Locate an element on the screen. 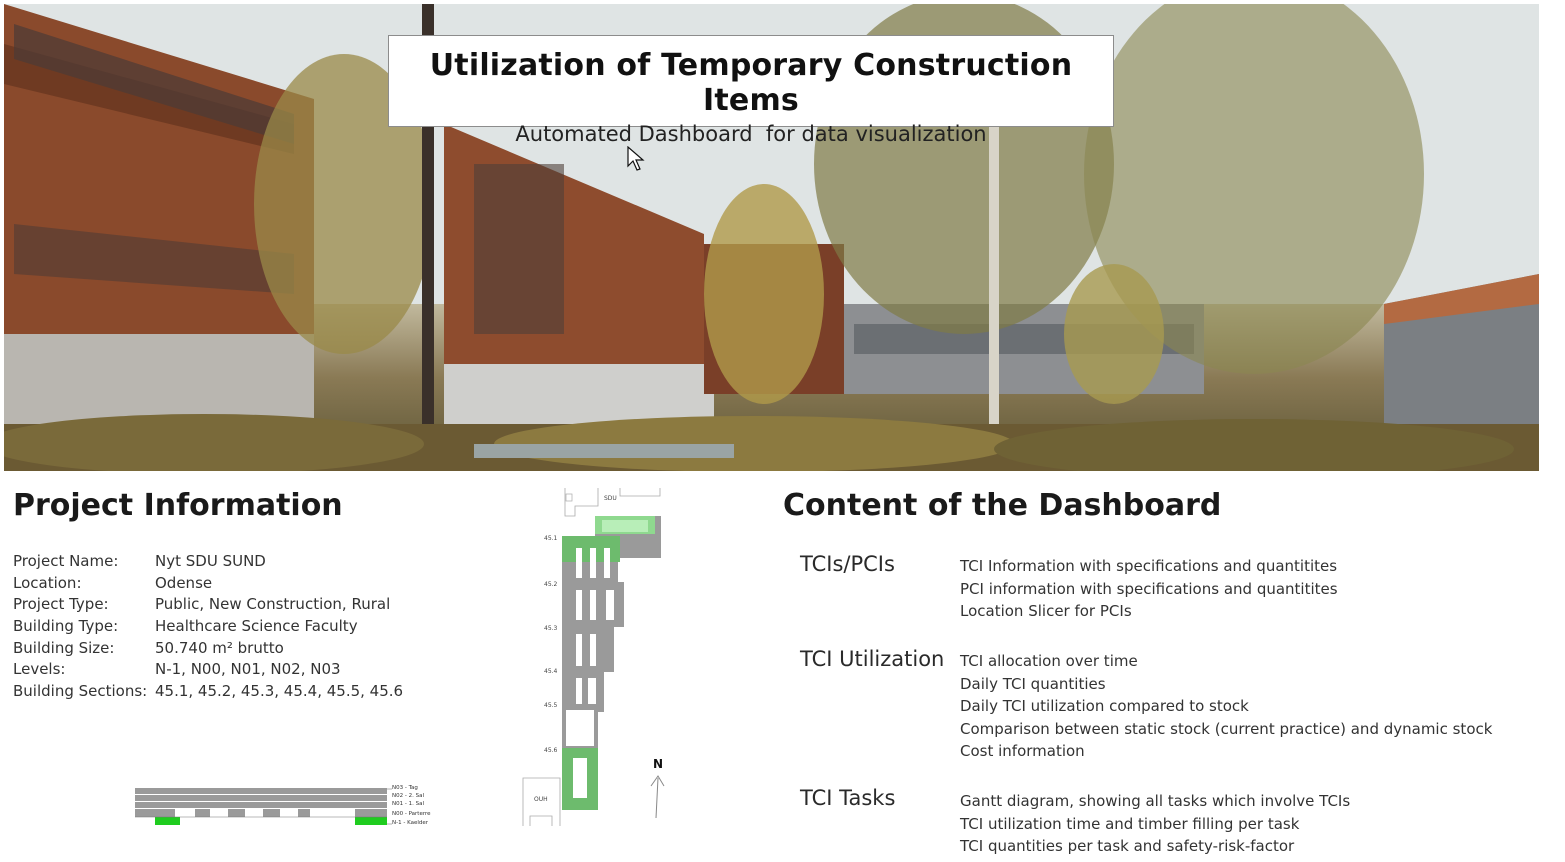 This screenshot has height=862, width=1565. section-label: 45.1 is located at coordinates (551, 538).